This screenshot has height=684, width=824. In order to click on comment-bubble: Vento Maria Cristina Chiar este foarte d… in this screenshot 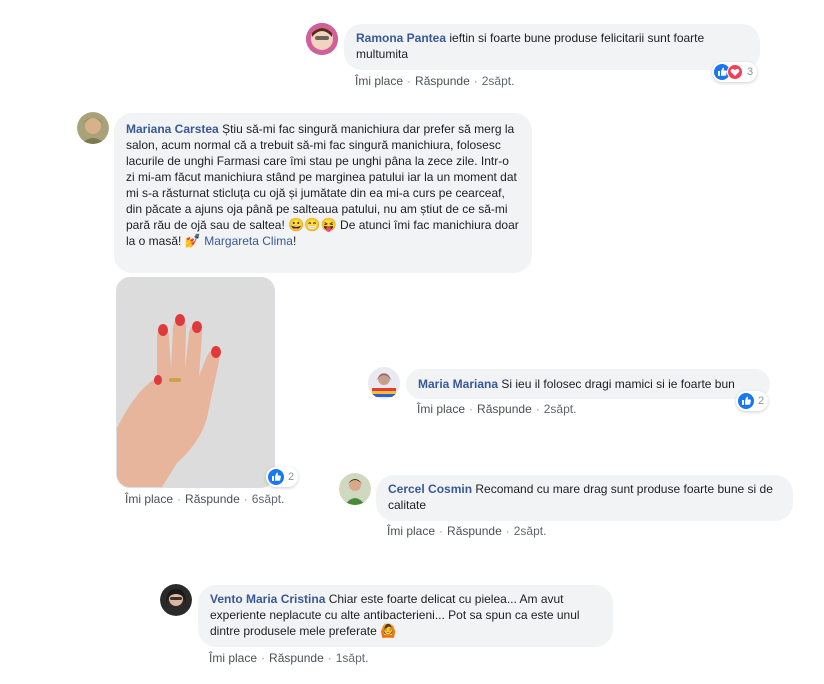, I will do `click(405, 616)`.